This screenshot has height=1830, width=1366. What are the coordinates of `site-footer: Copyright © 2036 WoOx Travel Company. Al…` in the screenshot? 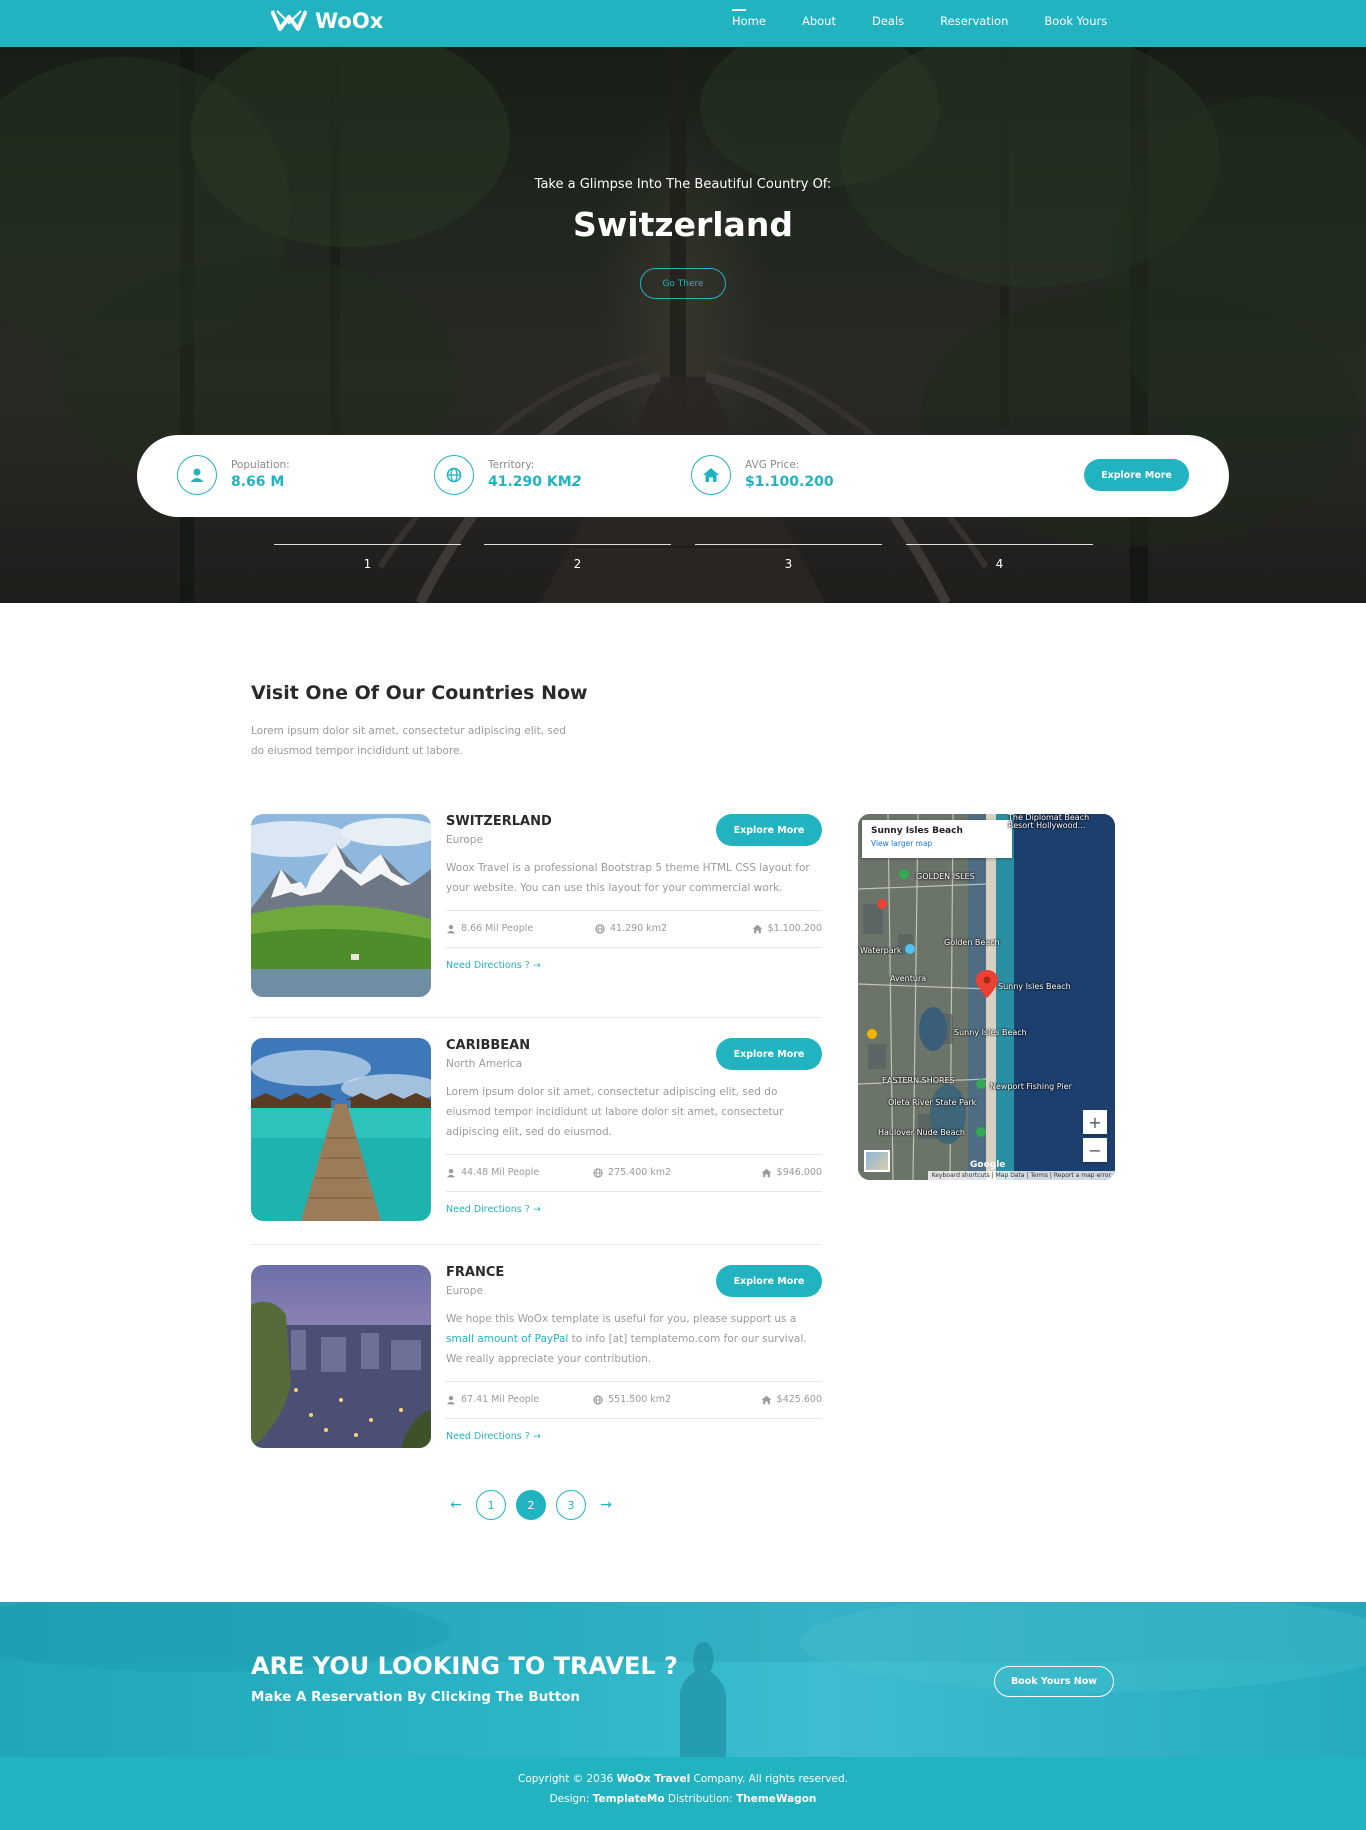 It's located at (683, 1793).